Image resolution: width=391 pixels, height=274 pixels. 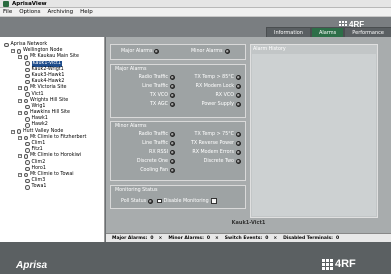 What do you see at coordinates (29, 3) in the screenshot?
I see `window-title: AprisaView` at bounding box center [29, 3].